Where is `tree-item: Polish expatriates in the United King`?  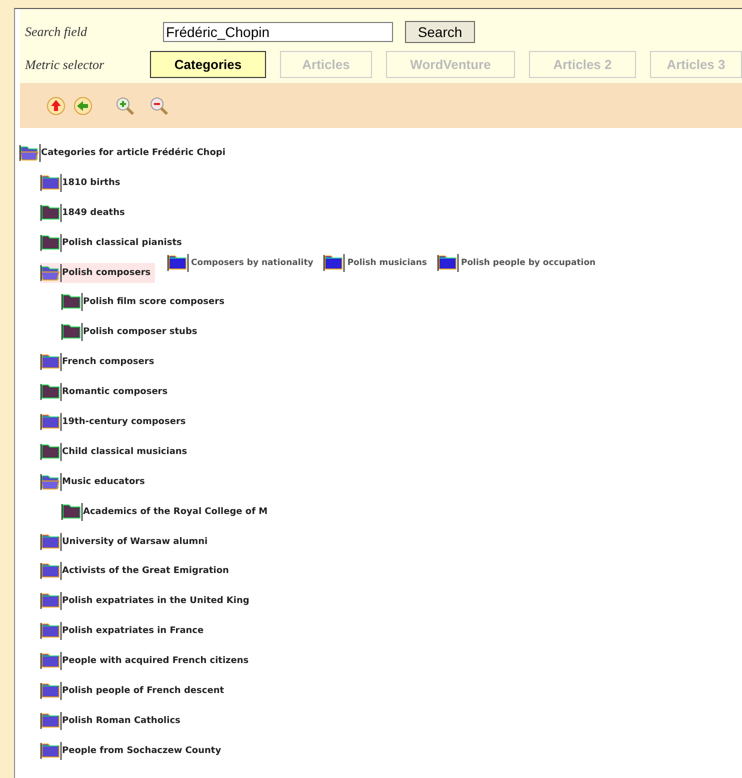
tree-item: Polish expatriates in the United King is located at coordinates (147, 601).